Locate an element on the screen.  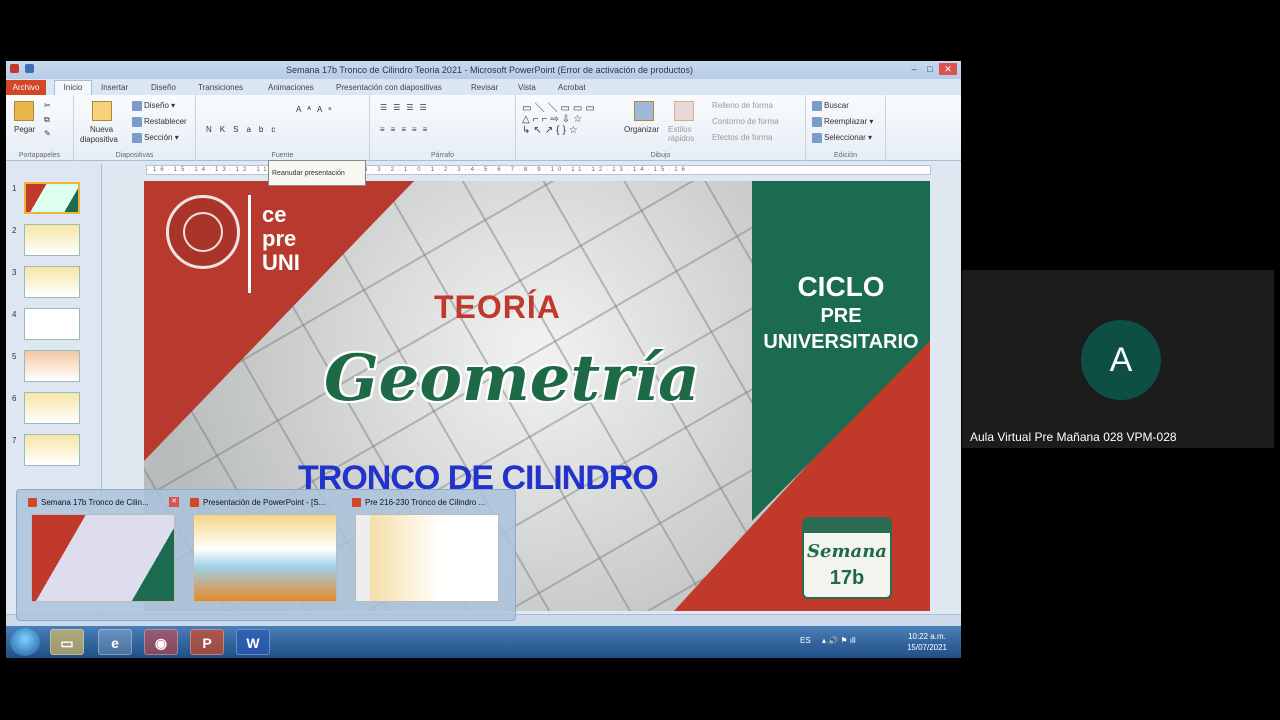
explorer-icon: ▭ is located at coordinates (67, 642).